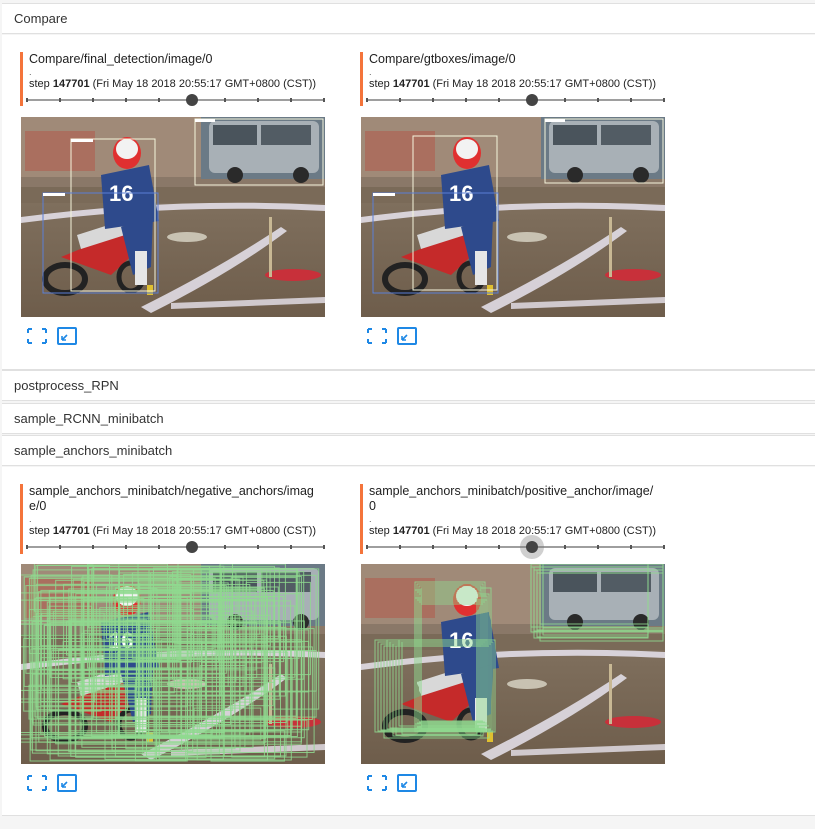 This screenshot has width=815, height=829. Describe the element at coordinates (408, 450) in the screenshot. I see `group-header-sample-anchors-minibatch: sample_anchors_minibatch` at that location.